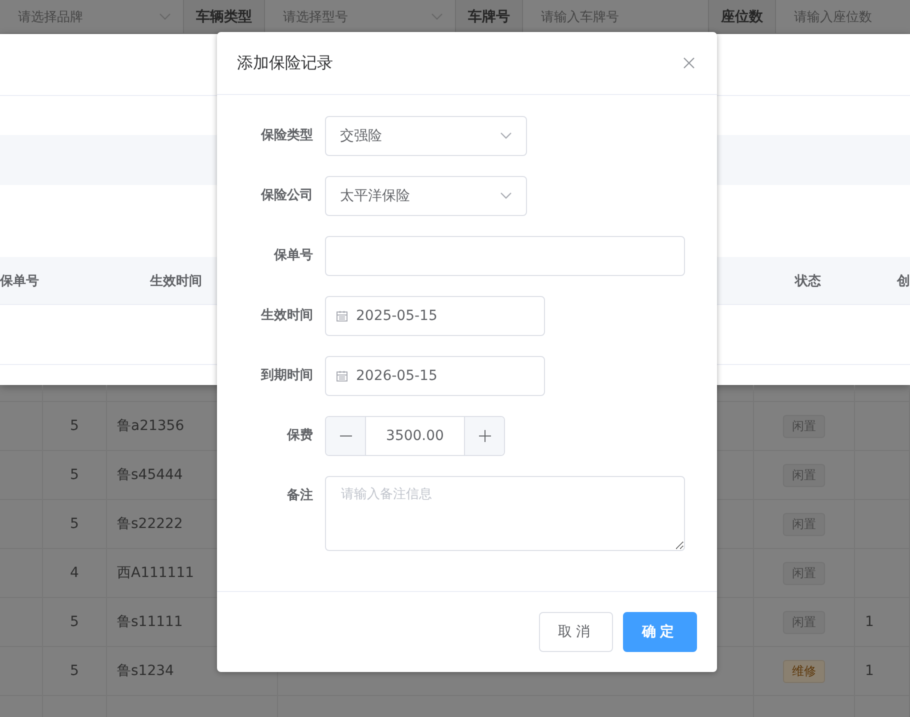 This screenshot has width=910, height=717. Describe the element at coordinates (426, 136) in the screenshot. I see `select-field: 交强险` at that location.